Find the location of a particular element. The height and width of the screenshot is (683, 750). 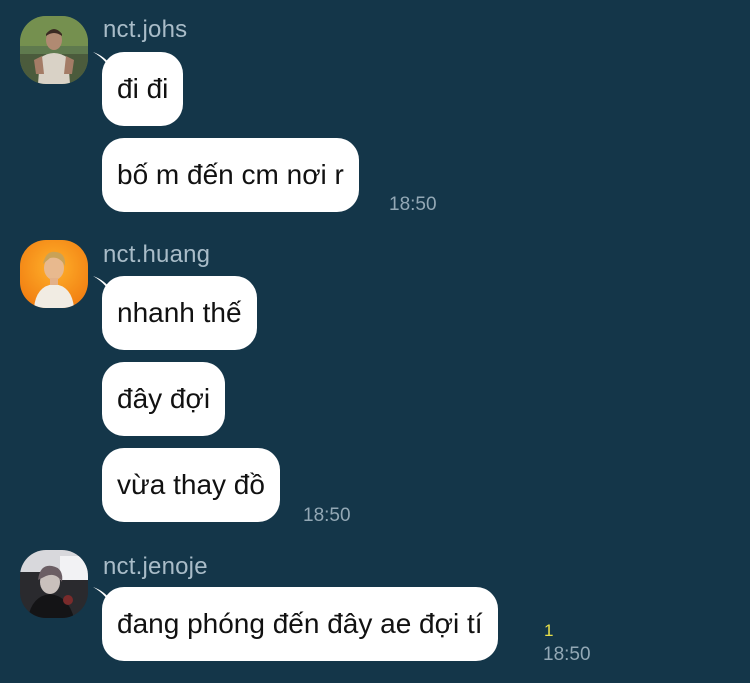

avatar-nct-johs is located at coordinates (54, 50).